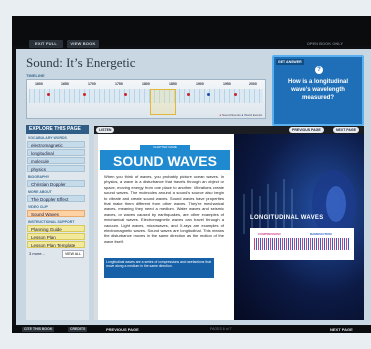 This screenshot has width=371, height=349. What do you see at coordinates (227, 84) in the screenshot?
I see `timeline-year: 1950` at bounding box center [227, 84].